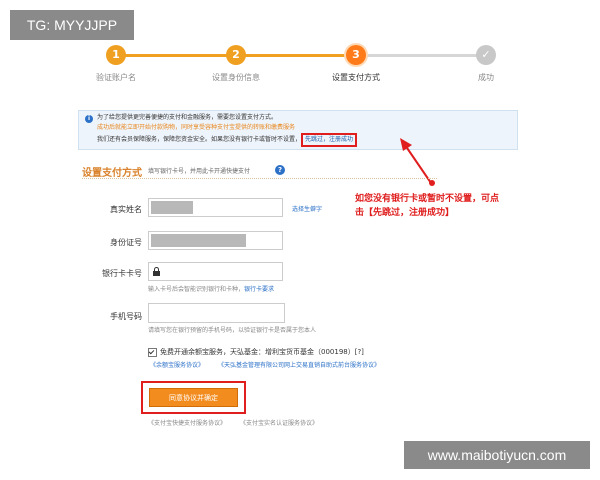 The image size is (600, 480). I want to click on submit-highlight-box: 同意协议并确定, so click(193, 397).